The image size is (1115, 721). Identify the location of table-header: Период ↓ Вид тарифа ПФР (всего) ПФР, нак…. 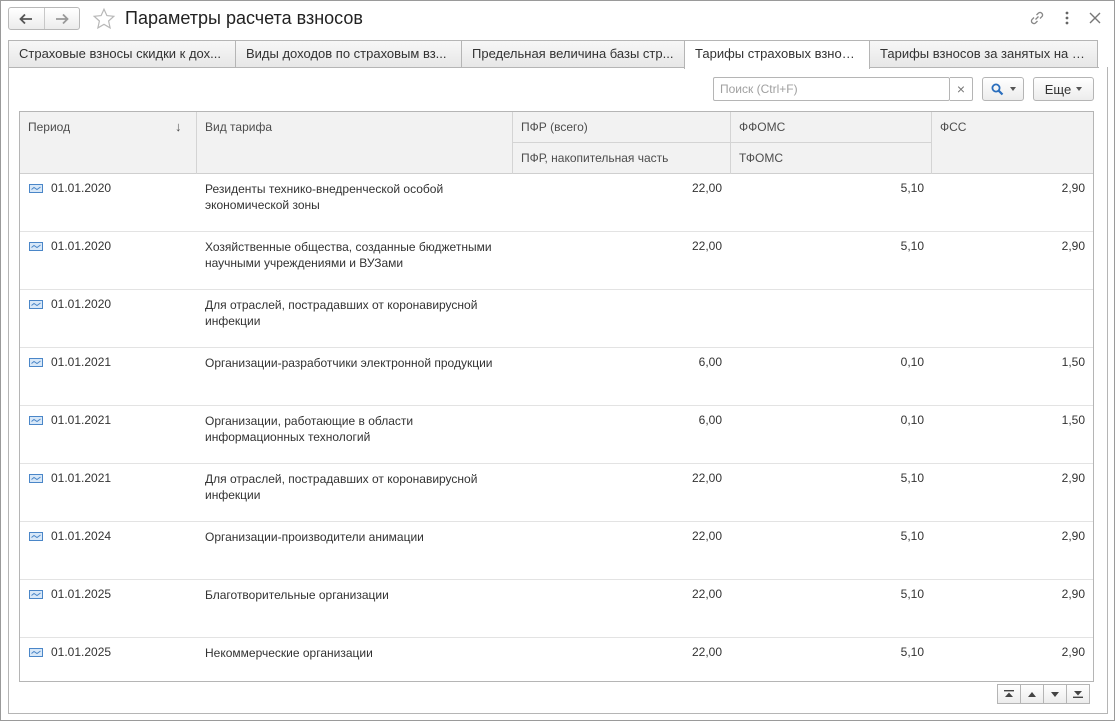
(556, 143).